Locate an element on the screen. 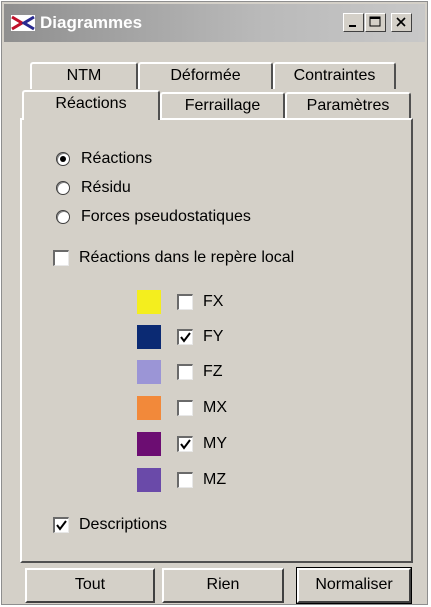  tab-parametres: Paramètres is located at coordinates (348, 105).